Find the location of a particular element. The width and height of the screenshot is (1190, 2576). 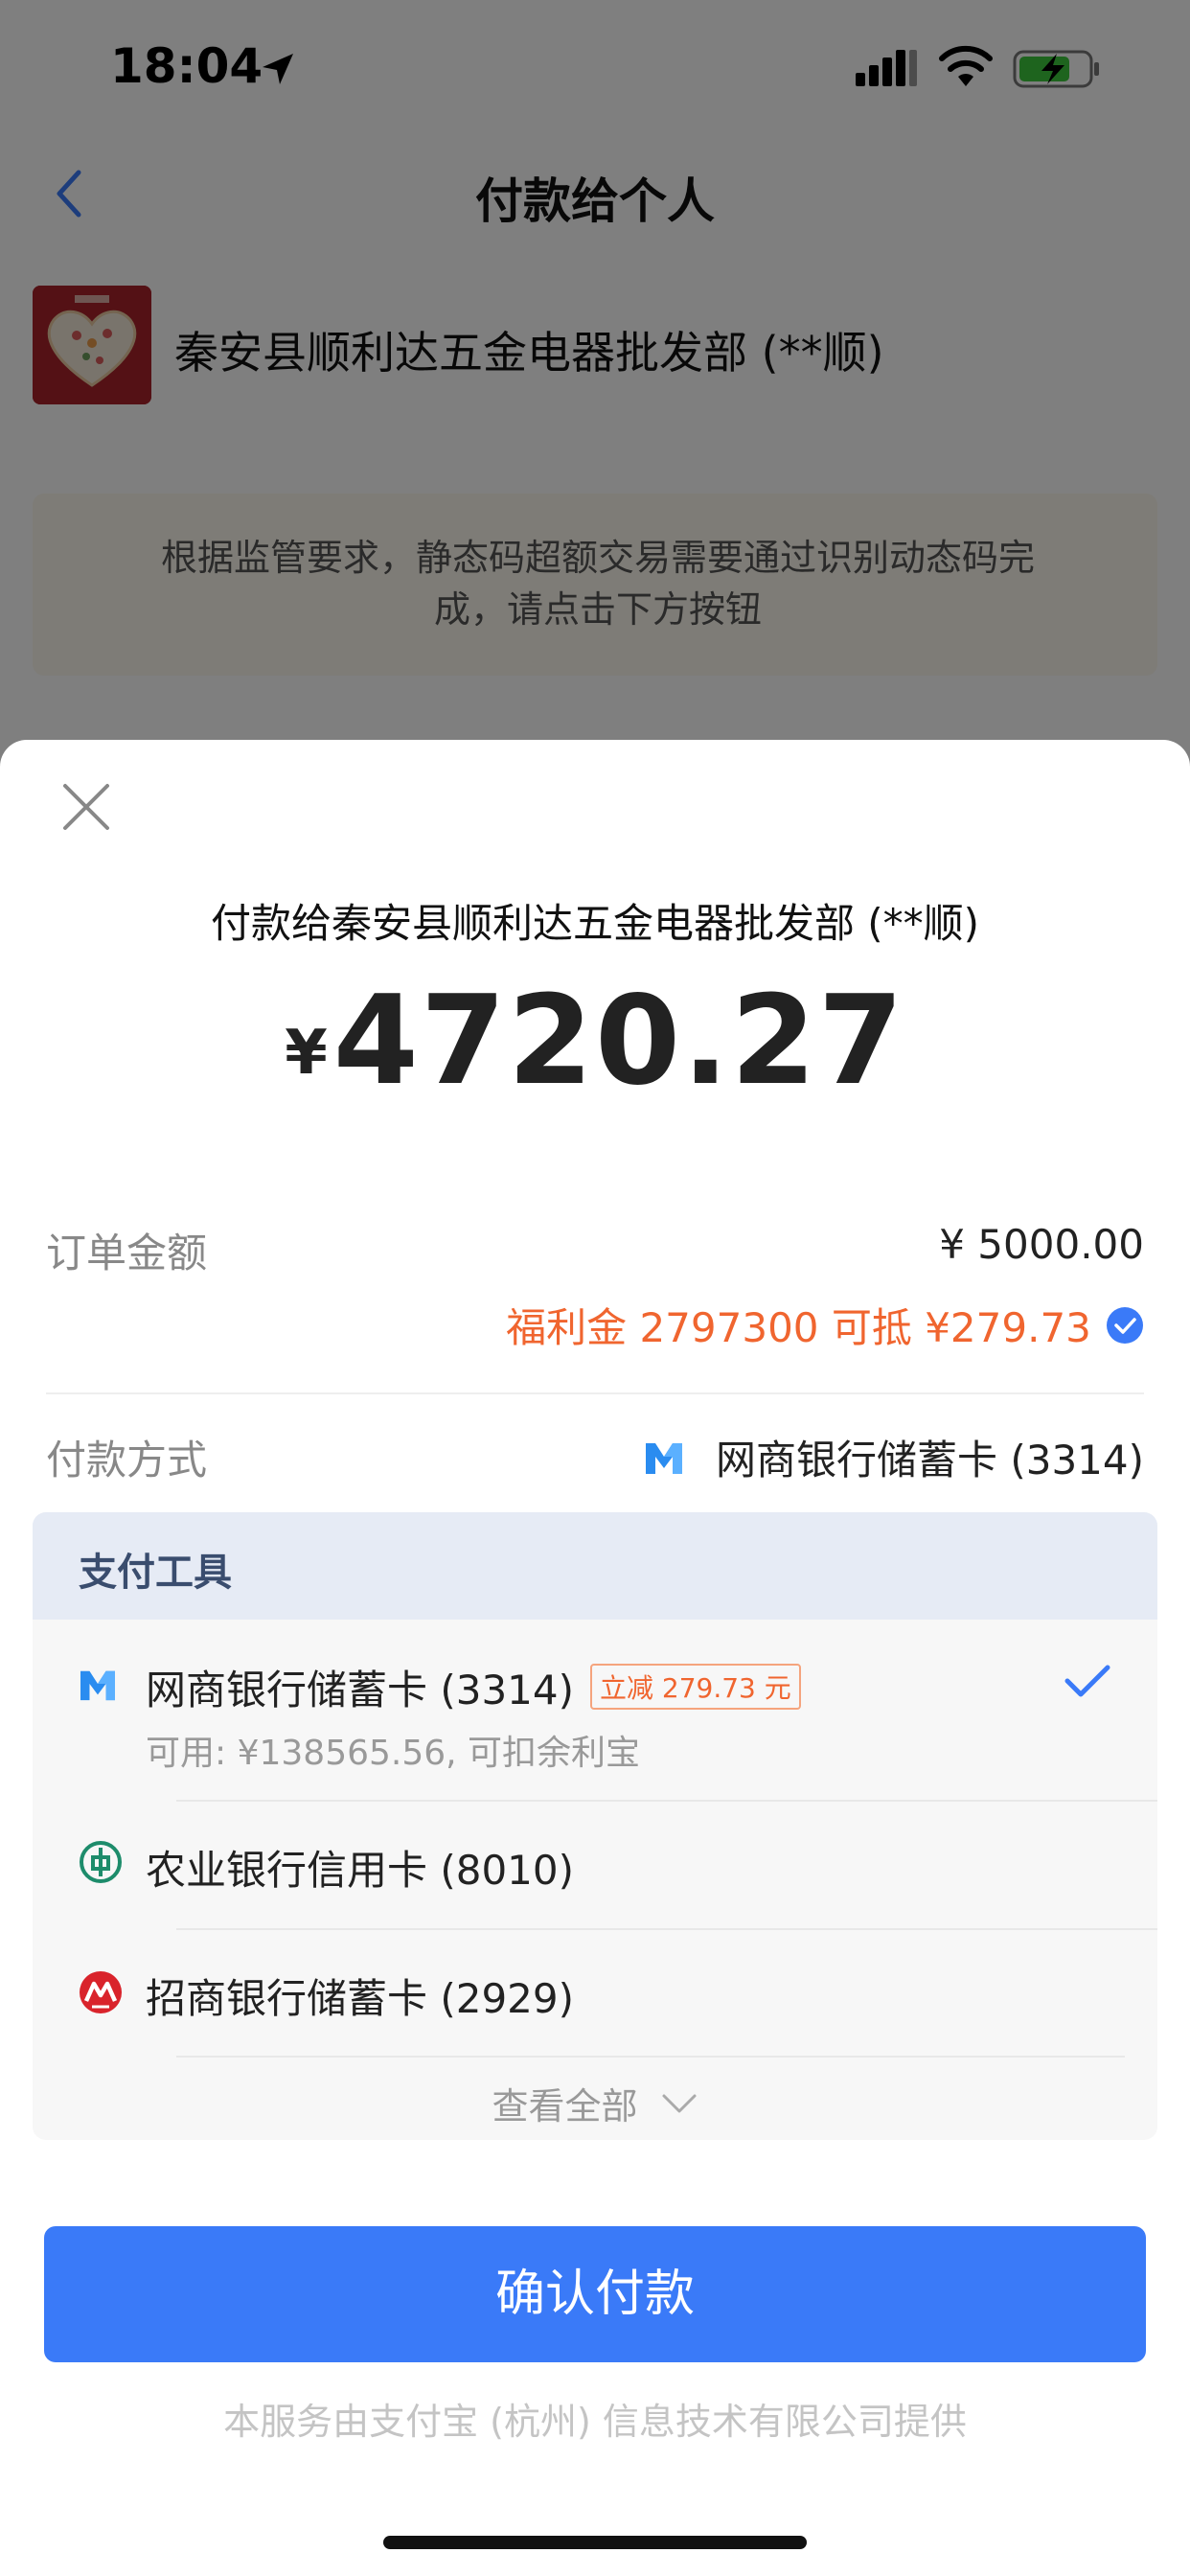

confirm-payment-button: 确认付款 is located at coordinates (595, 2294).